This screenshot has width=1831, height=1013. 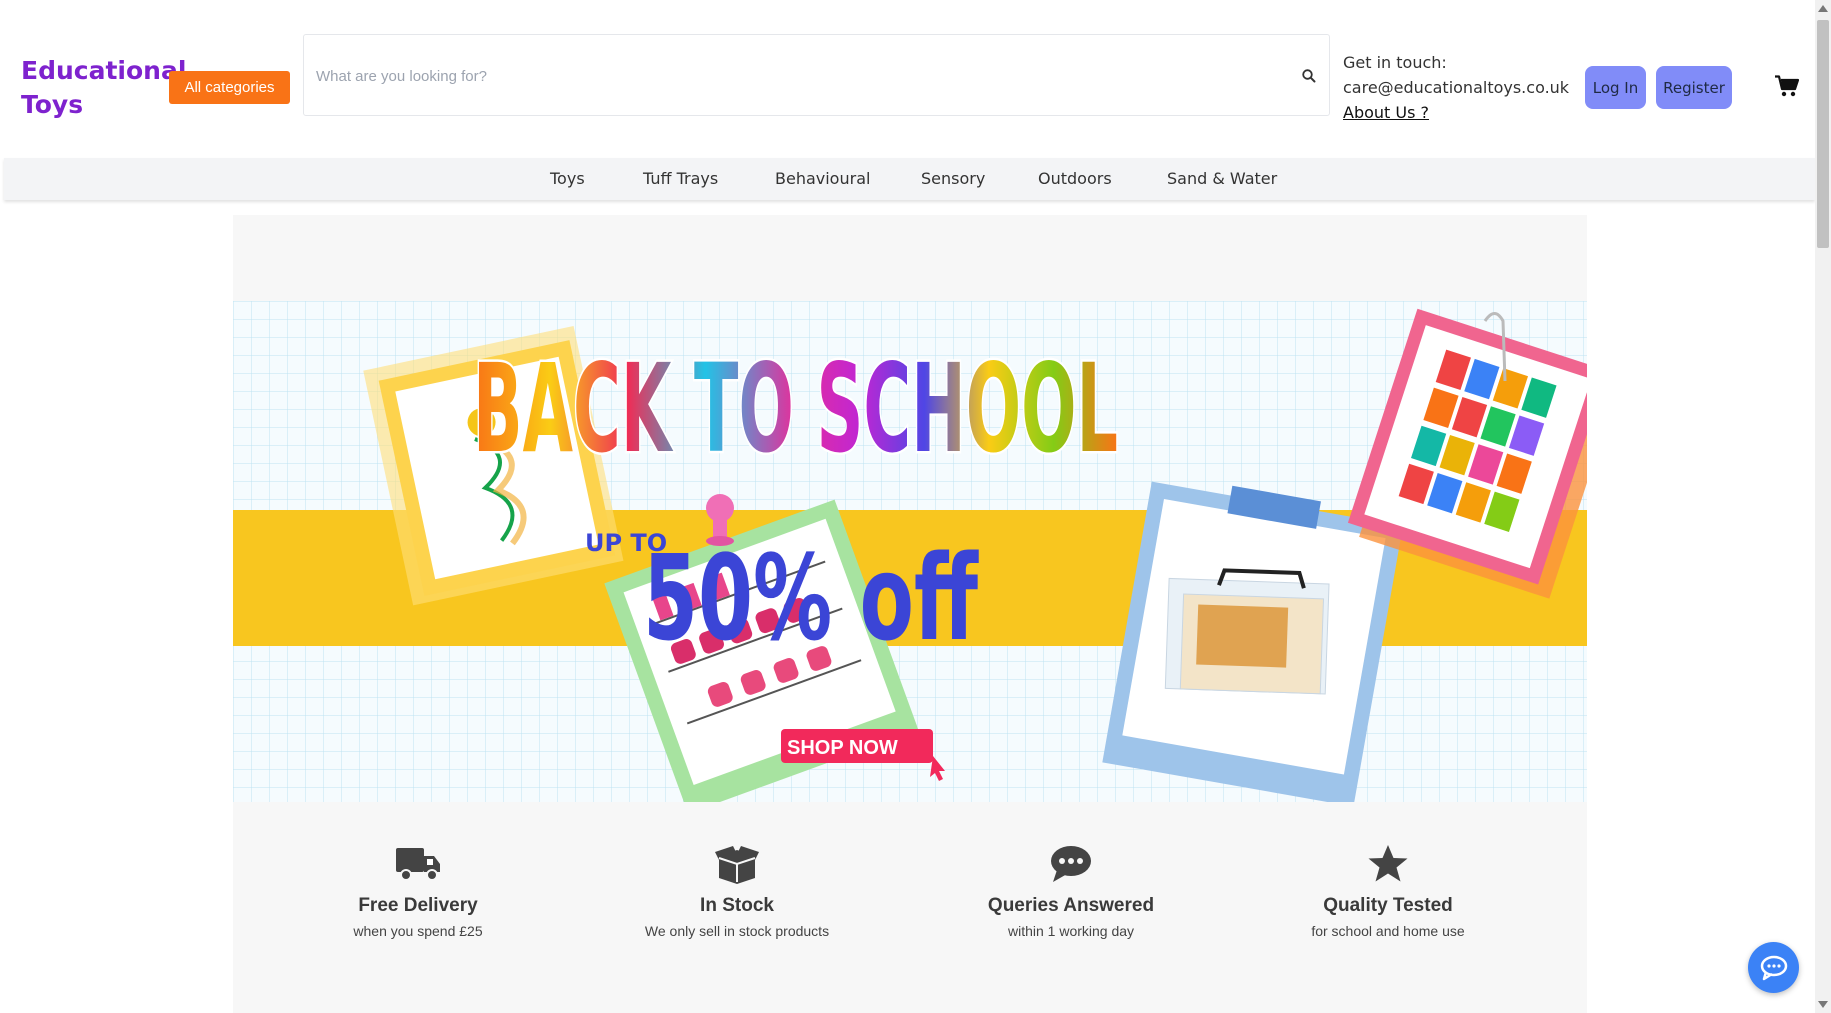 I want to click on login-button: Log In, so click(x=1615, y=87).